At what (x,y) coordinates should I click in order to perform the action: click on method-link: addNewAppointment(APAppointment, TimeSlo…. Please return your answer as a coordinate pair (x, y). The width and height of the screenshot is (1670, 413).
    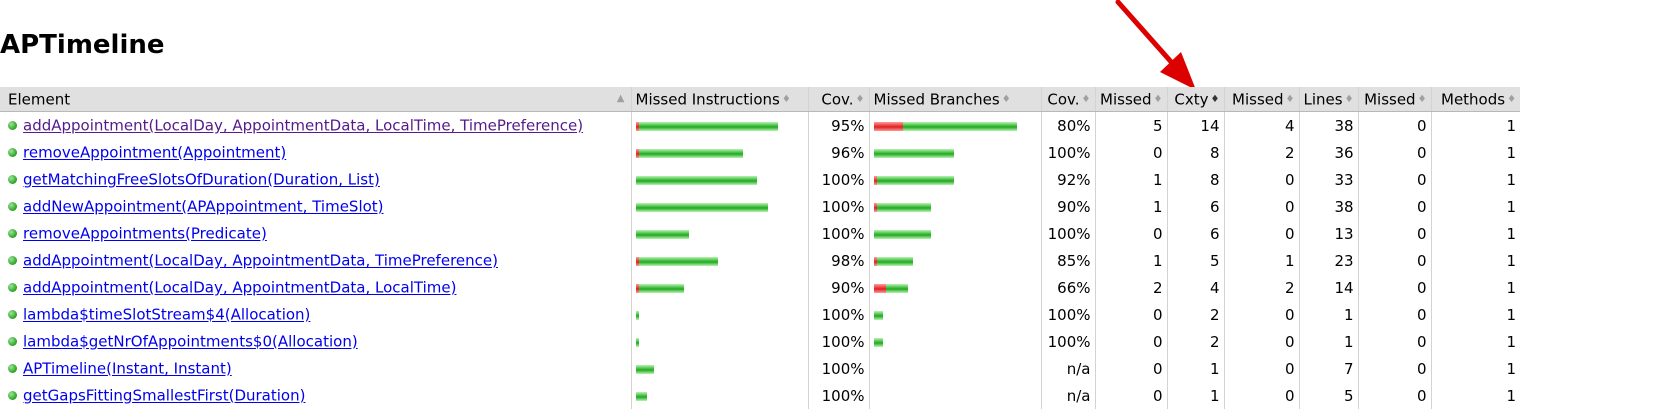
    Looking at the image, I should click on (203, 207).